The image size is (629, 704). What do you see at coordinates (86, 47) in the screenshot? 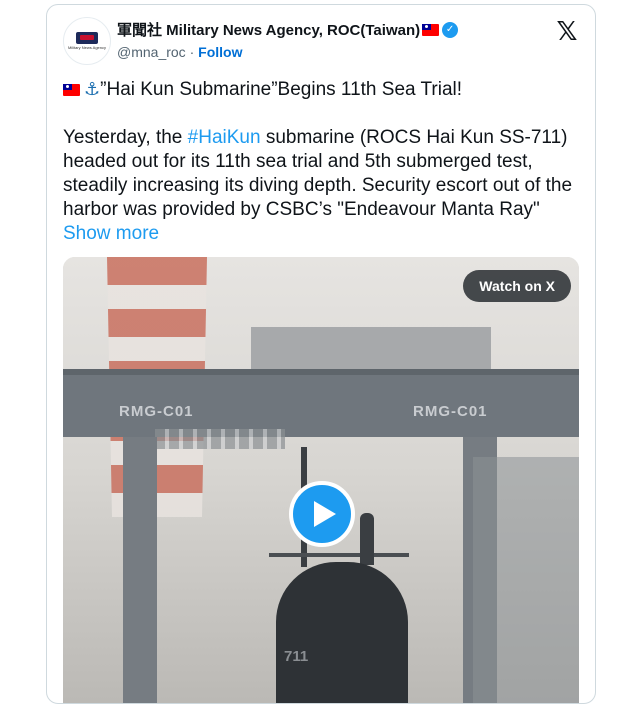
I see `avatar-caption: Military News Agency` at bounding box center [86, 47].